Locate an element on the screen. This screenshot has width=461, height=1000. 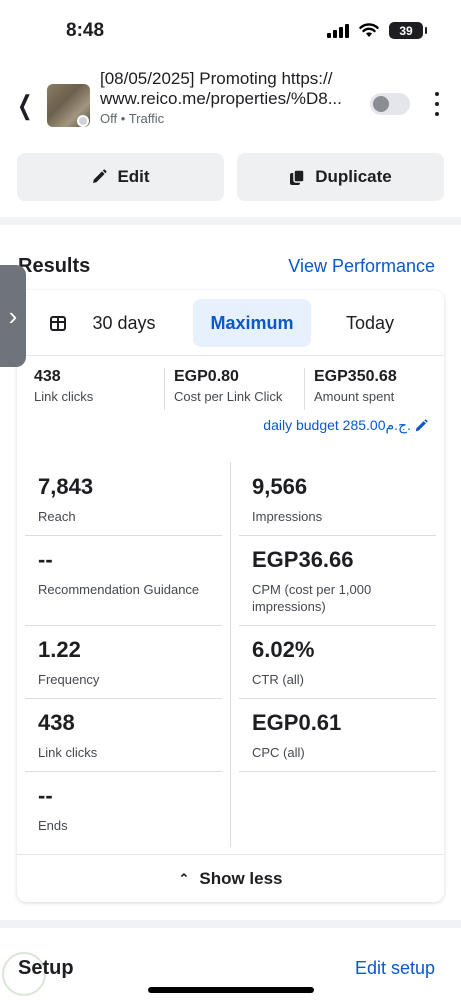
range-maximum: Maximum is located at coordinates (252, 323).